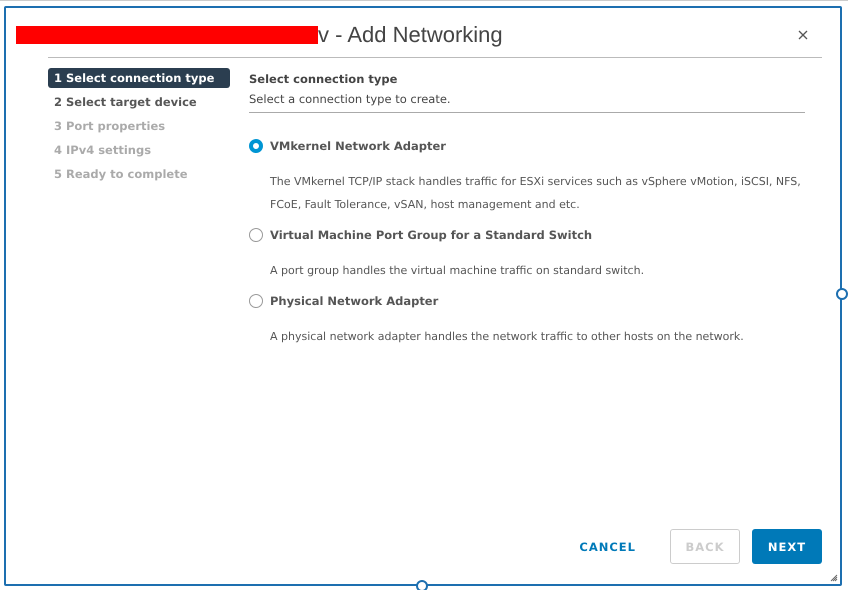 This screenshot has width=848, height=590. What do you see at coordinates (527, 99) in the screenshot?
I see `section-subheading: Select a connection type to create.` at bounding box center [527, 99].